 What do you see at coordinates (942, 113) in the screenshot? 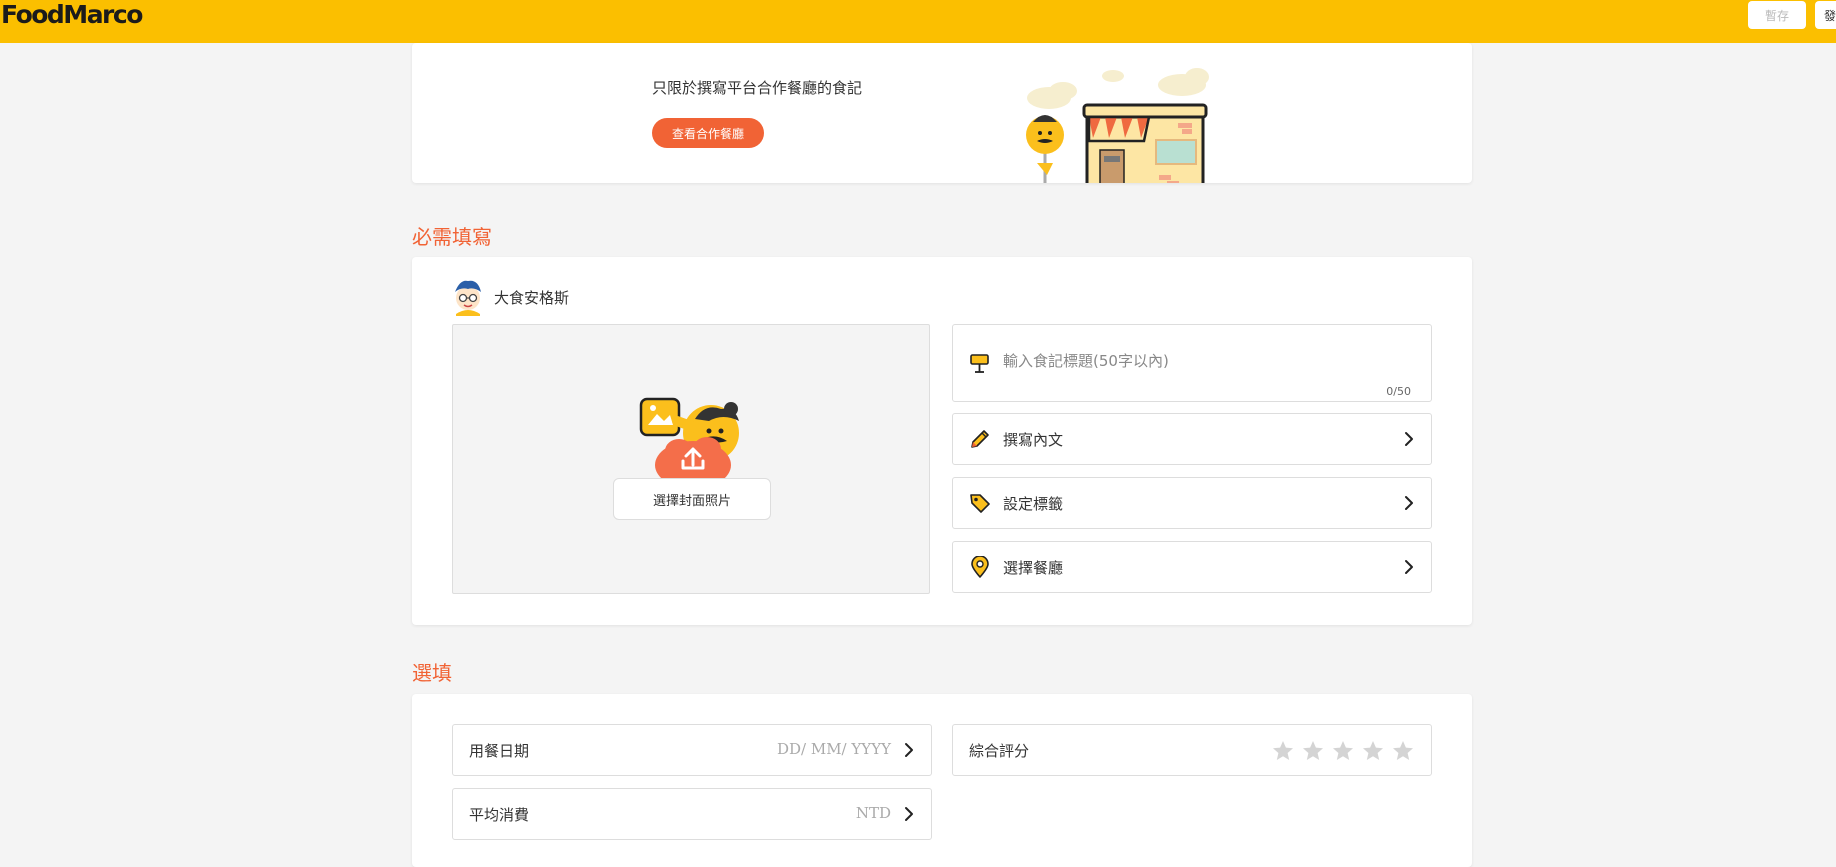
I see `partner-restaurant-banner: 只限於撰寫平台合作餐廳的食記 查看合作餐廳` at bounding box center [942, 113].